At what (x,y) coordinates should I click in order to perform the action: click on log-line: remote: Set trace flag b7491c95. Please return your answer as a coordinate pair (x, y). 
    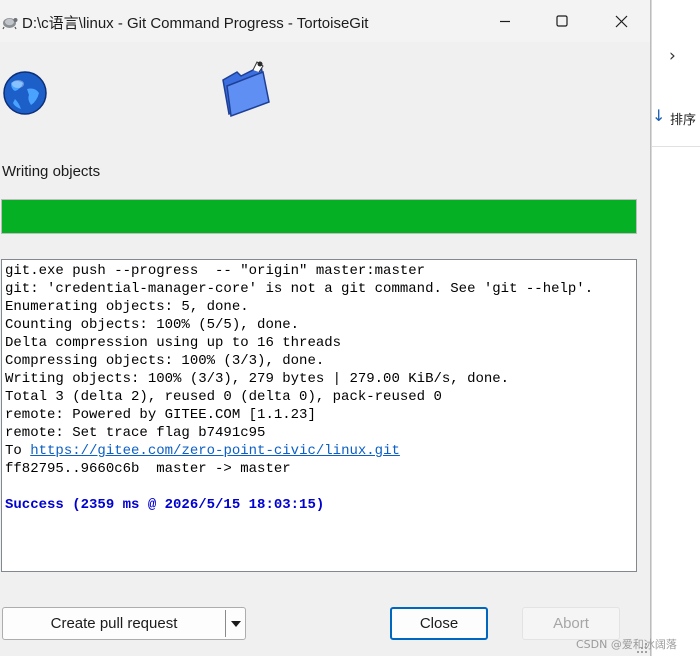
    Looking at the image, I should click on (135, 433).